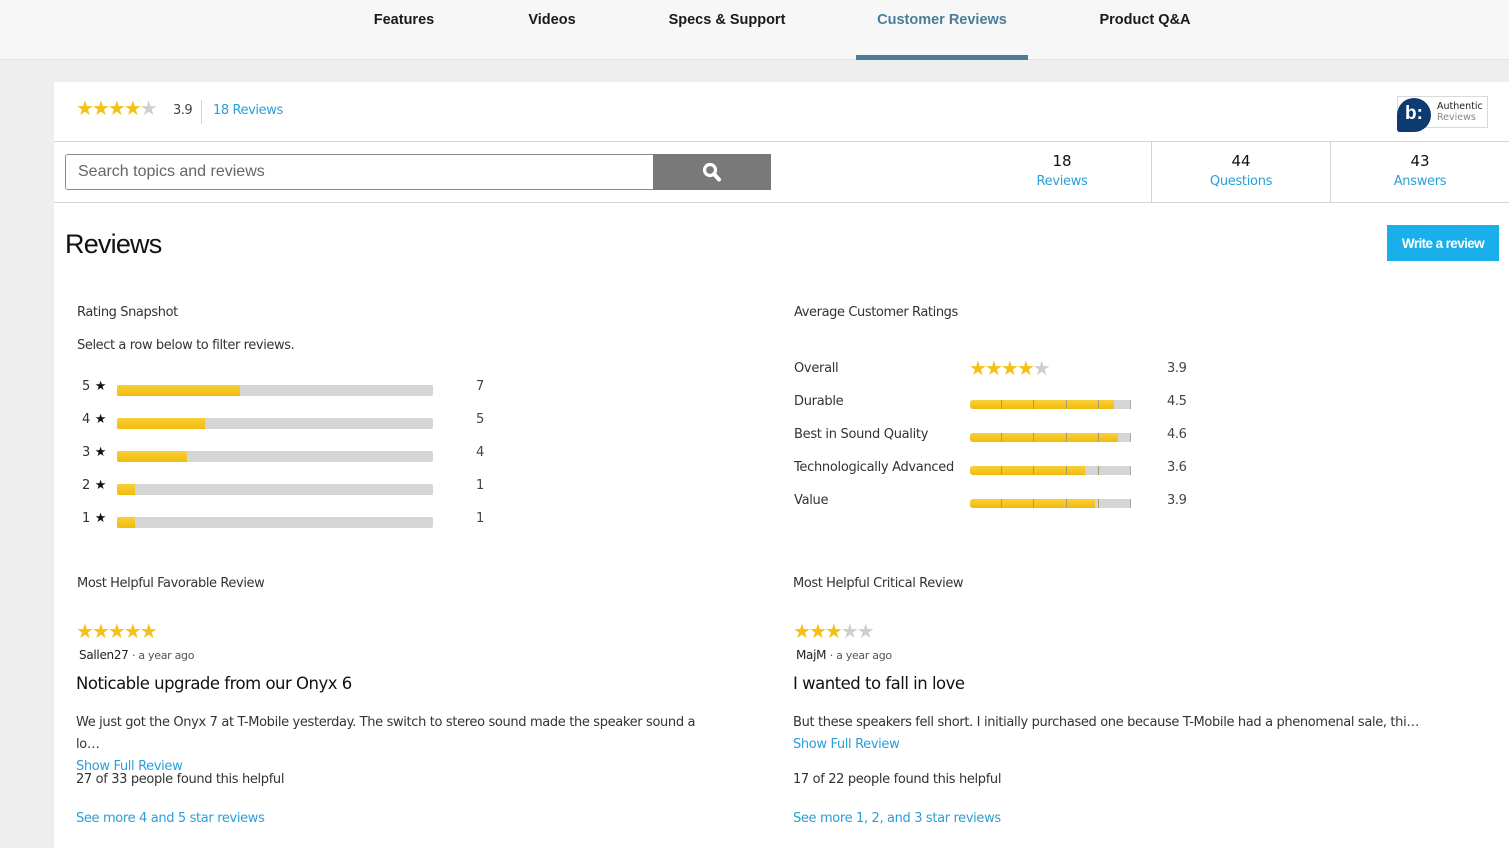 The height and width of the screenshot is (848, 1509). I want to click on summary-stars: ★ ★ ★ ★ ★, so click(117, 108).